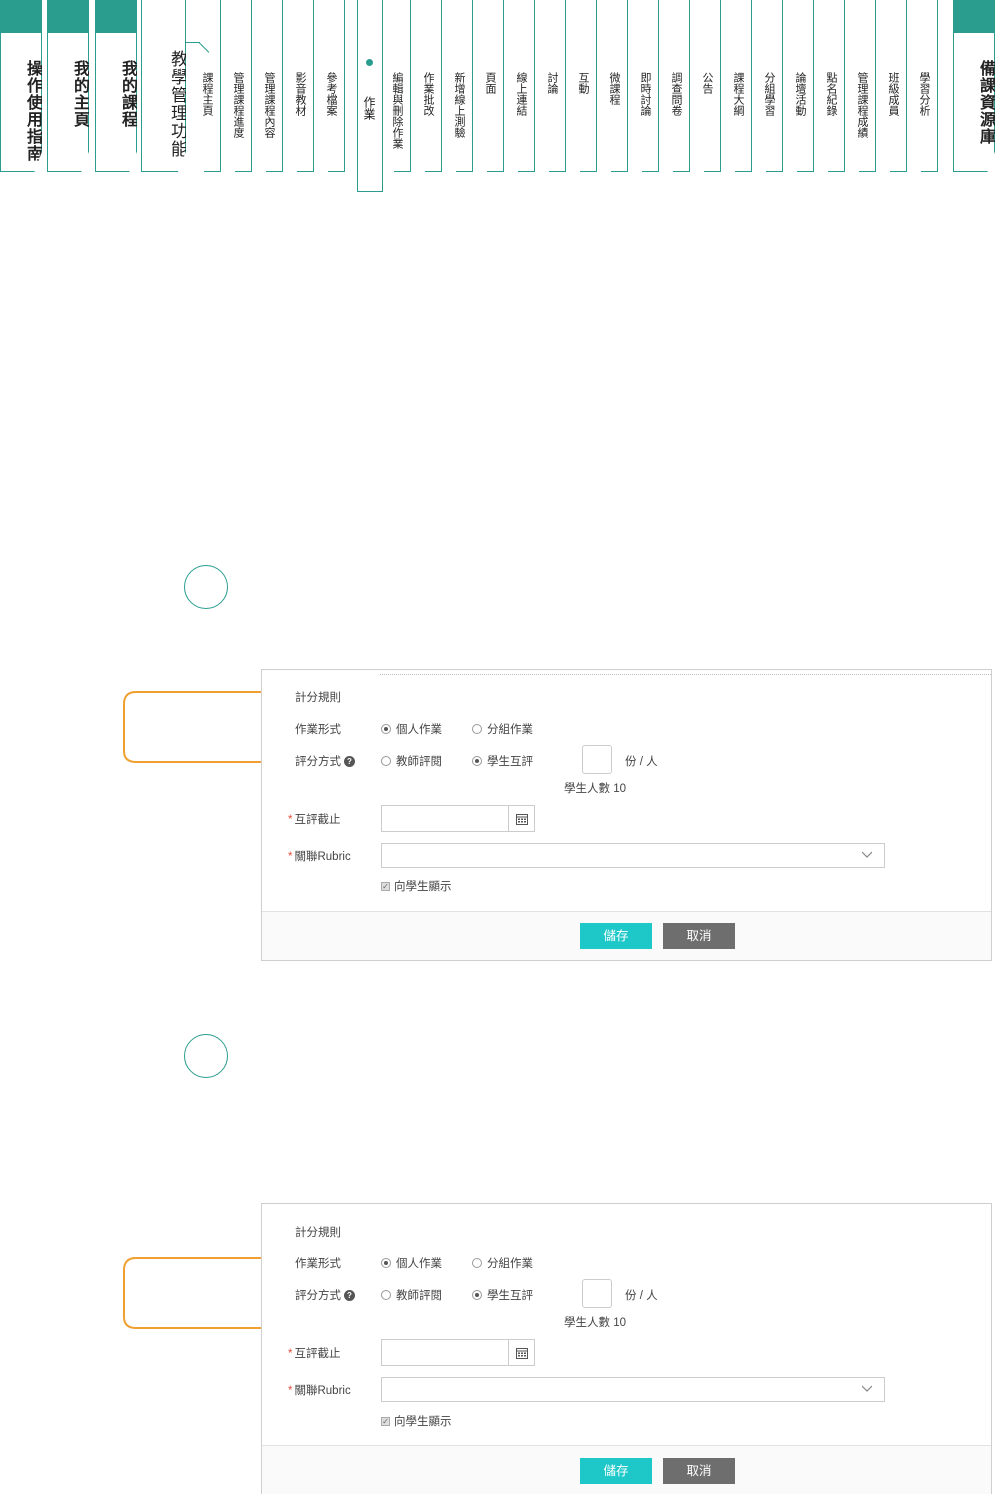 The image size is (995, 1494). I want to click on sub-tab-label: 點名紀錄, so click(831, 94).